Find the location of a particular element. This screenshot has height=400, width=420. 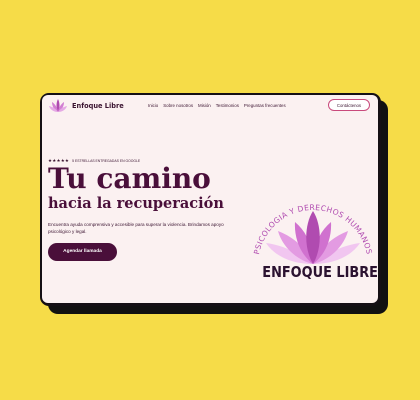

brand-name: Enfoque Libre is located at coordinates (98, 106).